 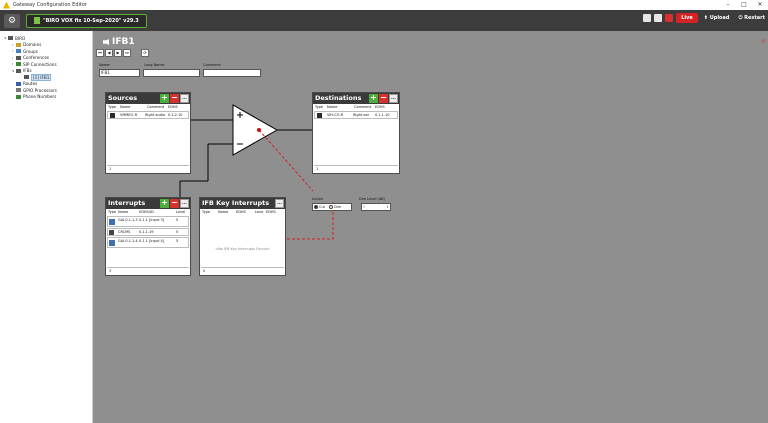 What do you see at coordinates (18, 96) in the screenshot?
I see `phone-icon` at bounding box center [18, 96].